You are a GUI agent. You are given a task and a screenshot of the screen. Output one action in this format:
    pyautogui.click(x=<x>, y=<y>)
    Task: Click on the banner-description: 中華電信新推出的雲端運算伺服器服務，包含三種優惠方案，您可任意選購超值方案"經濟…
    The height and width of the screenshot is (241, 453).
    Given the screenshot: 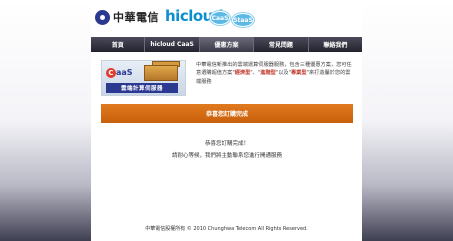 What is the action you would take?
    pyautogui.click(x=275, y=73)
    